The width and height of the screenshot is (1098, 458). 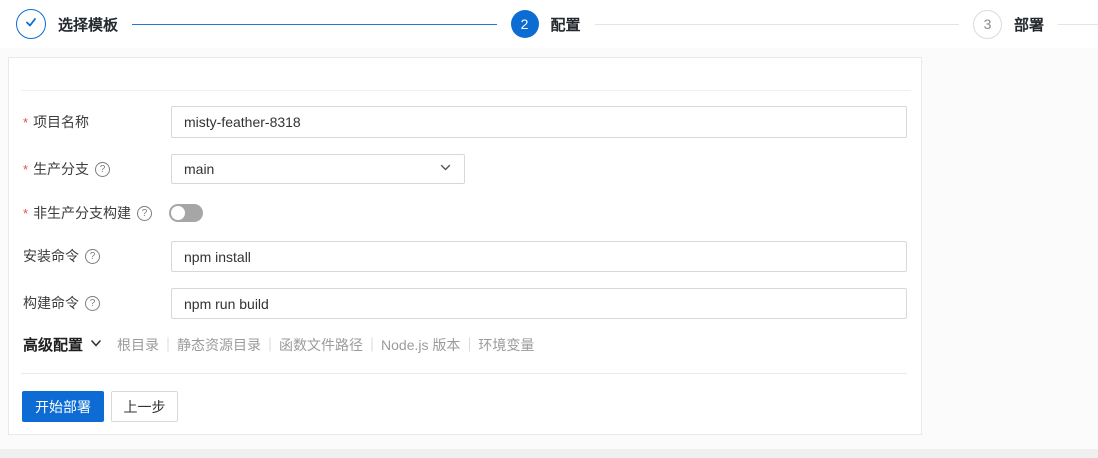 What do you see at coordinates (539, 122) in the screenshot?
I see `project-name-input` at bounding box center [539, 122].